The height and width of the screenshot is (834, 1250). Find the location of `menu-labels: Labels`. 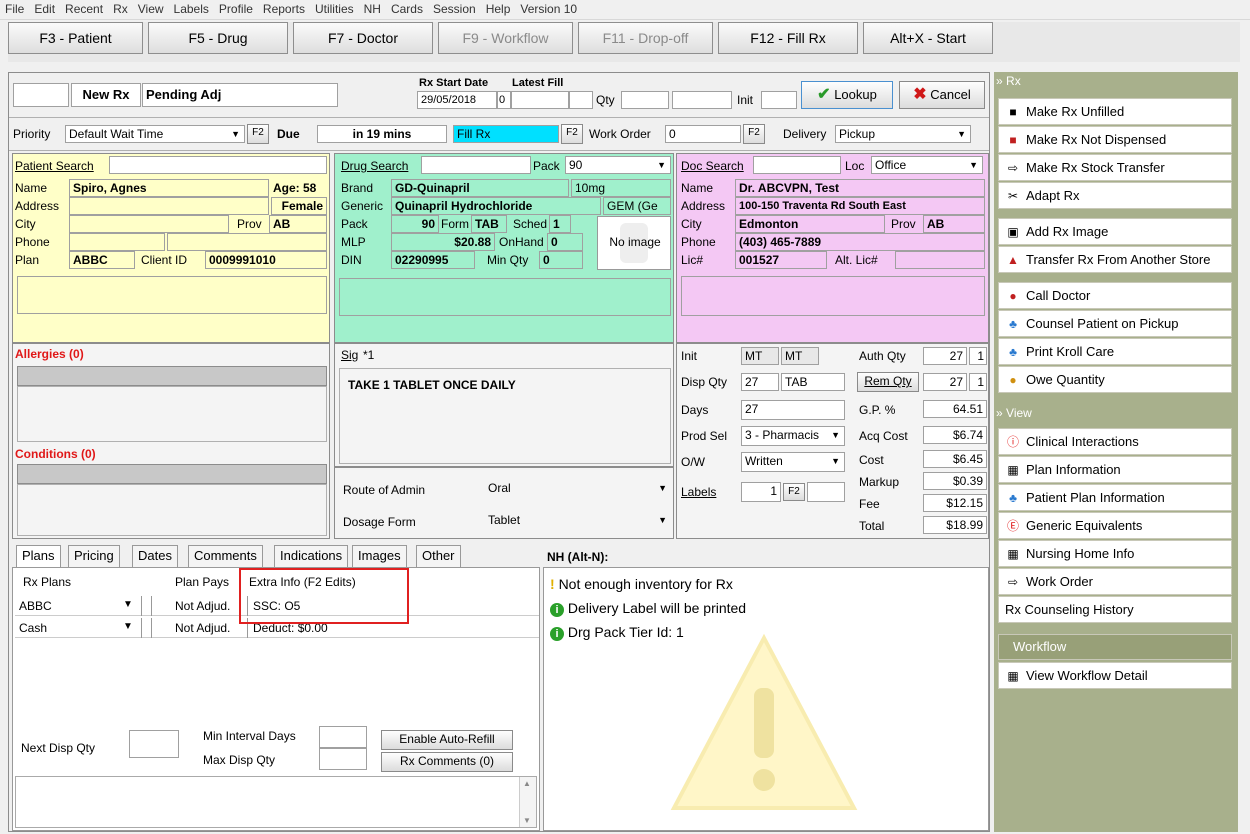

menu-labels: Labels is located at coordinates (191, 8).